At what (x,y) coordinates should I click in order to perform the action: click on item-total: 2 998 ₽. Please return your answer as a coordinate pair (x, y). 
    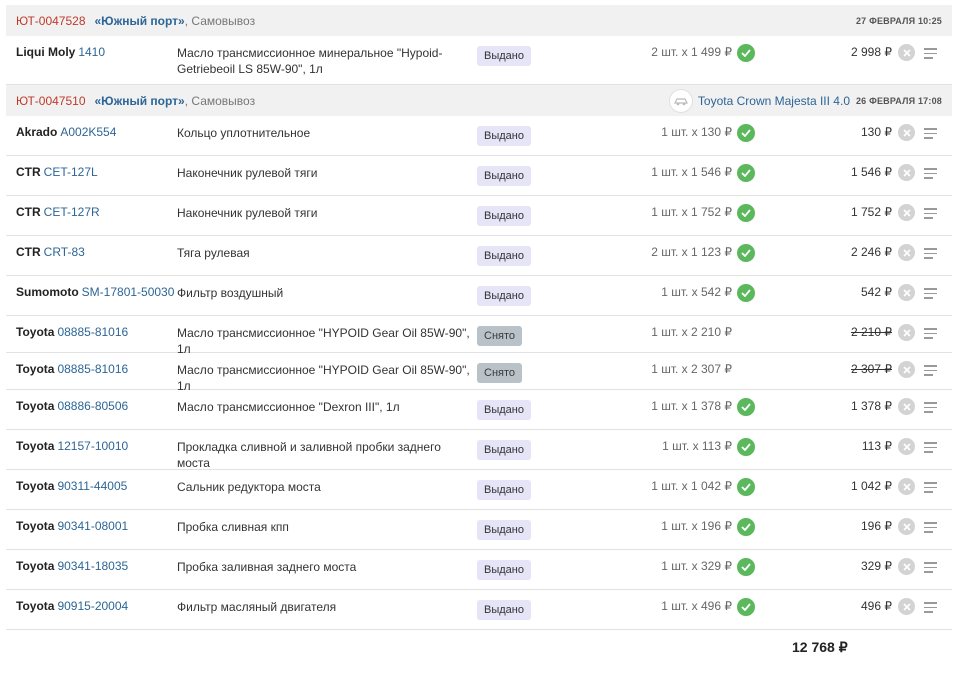
    Looking at the image, I should click on (871, 52).